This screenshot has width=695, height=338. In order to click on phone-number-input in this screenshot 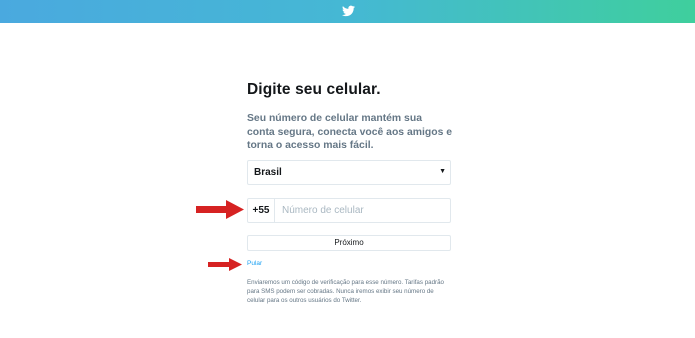, I will do `click(363, 210)`.